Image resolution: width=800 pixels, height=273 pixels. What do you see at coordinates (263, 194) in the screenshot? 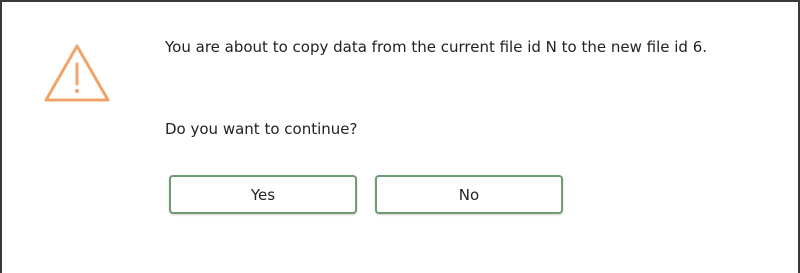
I see `yes-button: Yes` at bounding box center [263, 194].